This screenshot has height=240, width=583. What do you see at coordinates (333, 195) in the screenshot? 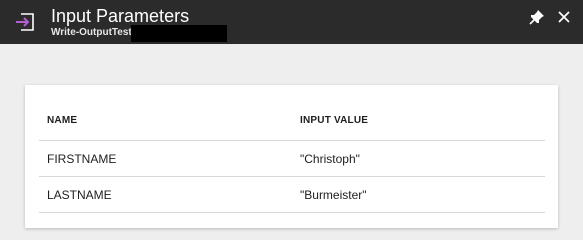
I see `parameter-value: "Burmeister"` at bounding box center [333, 195].